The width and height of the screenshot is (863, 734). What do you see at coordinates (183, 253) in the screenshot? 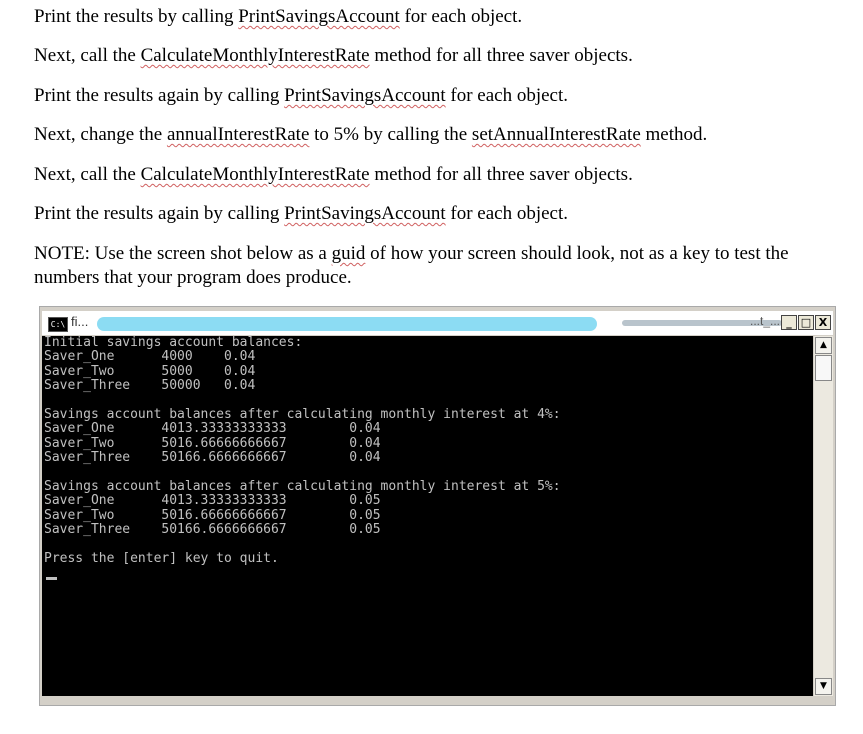
I see `text: NOTE: Use the screen shot below as a` at bounding box center [183, 253].